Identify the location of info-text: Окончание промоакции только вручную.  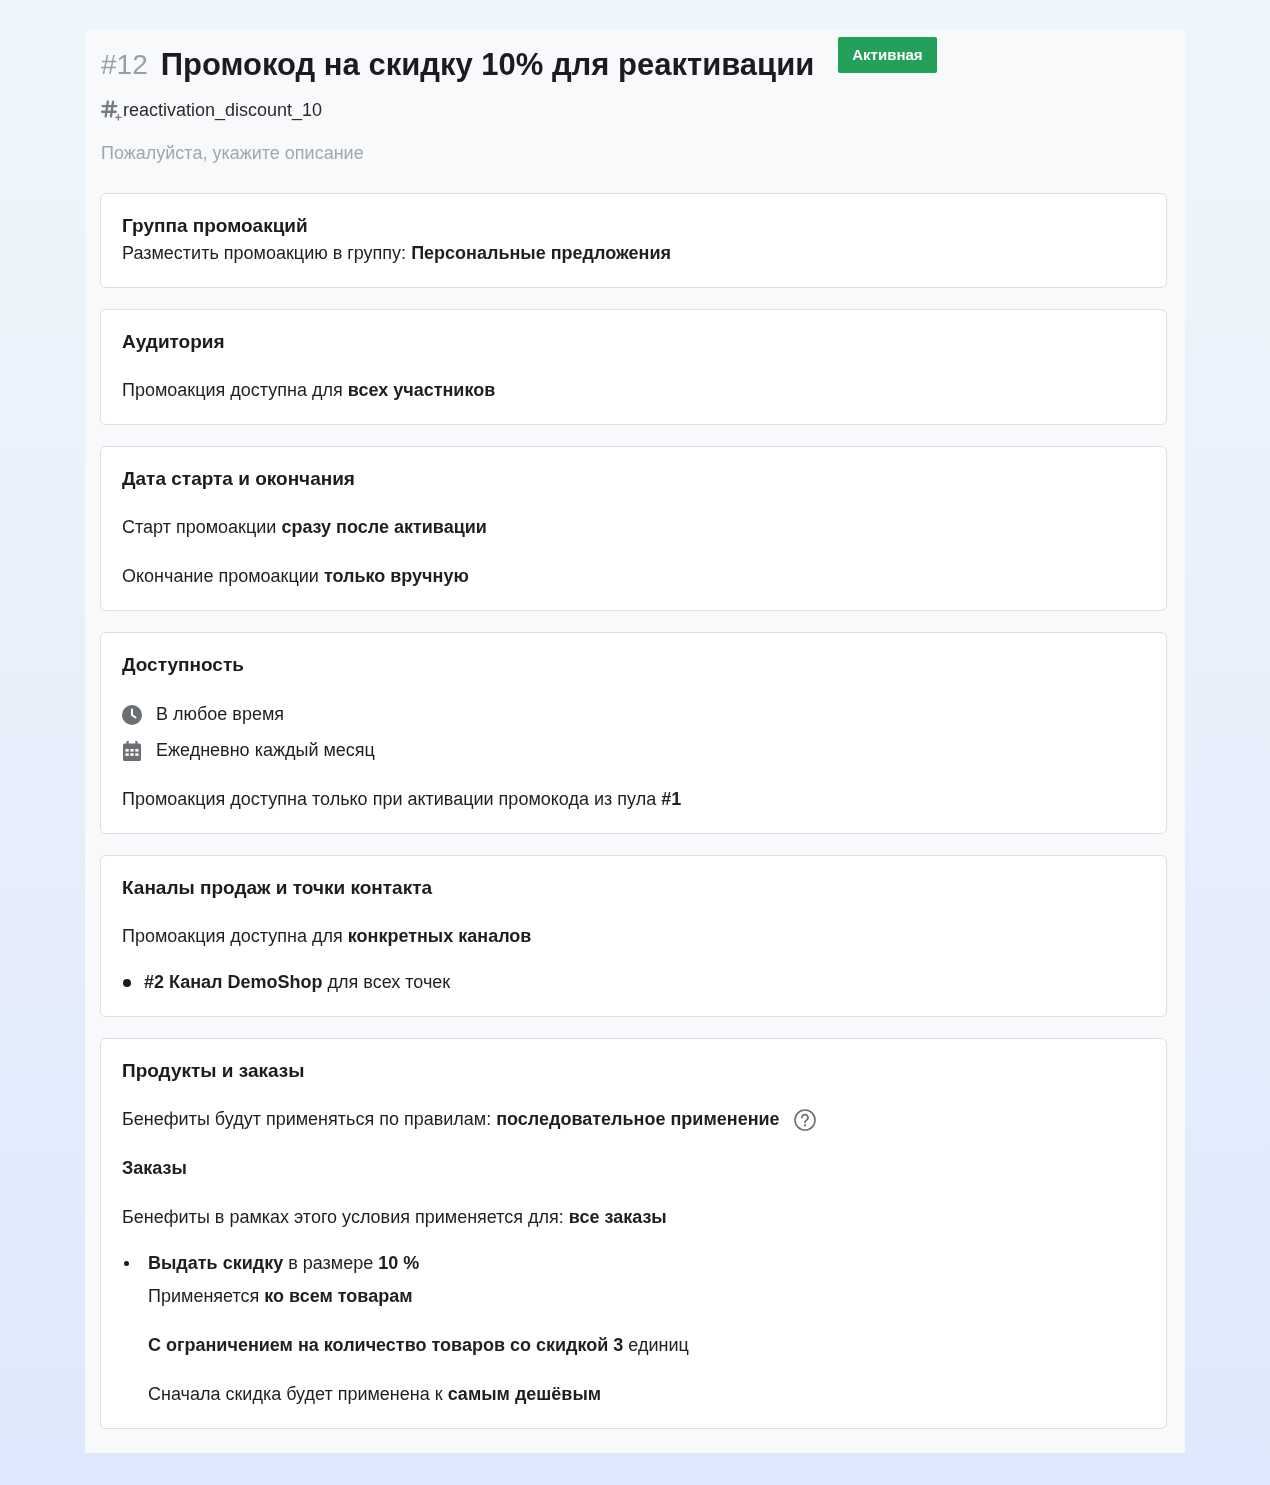
(296, 576).